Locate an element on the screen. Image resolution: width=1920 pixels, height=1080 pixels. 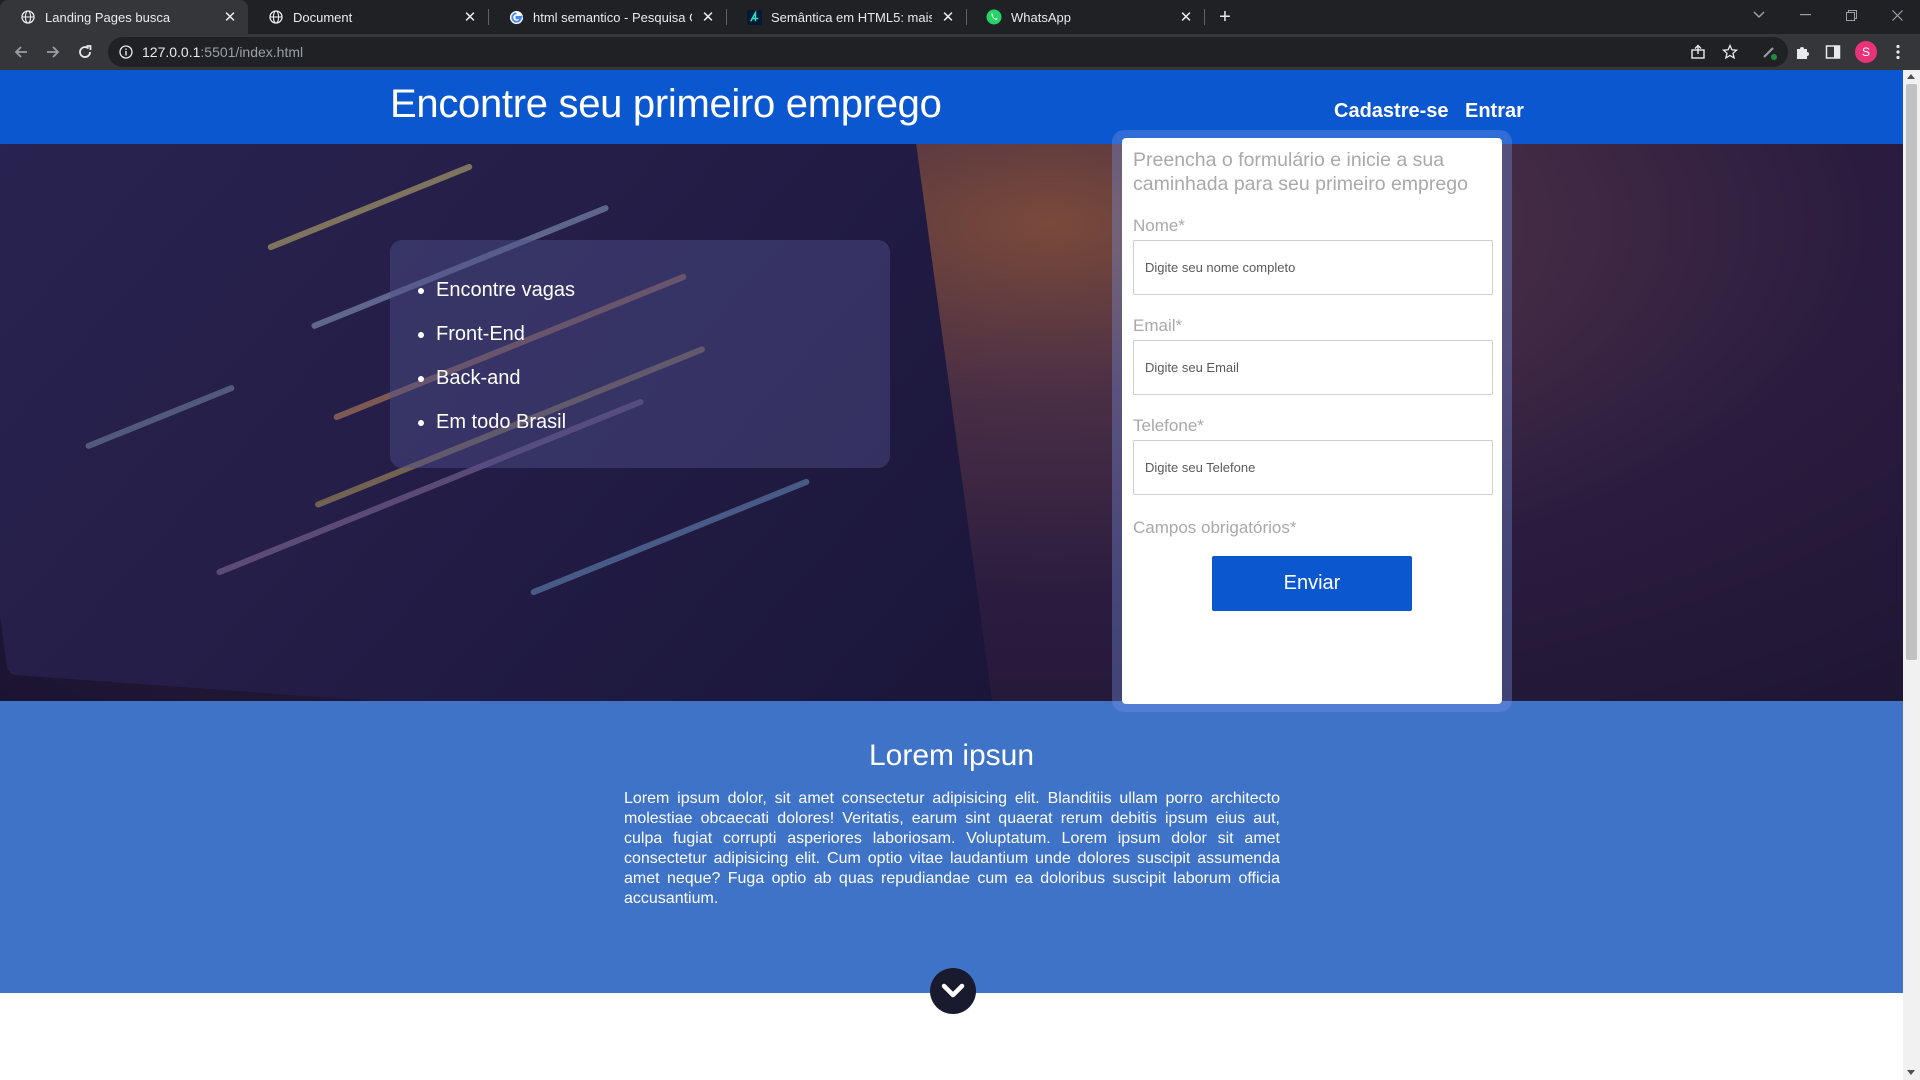
reload-icon is located at coordinates (85, 51).